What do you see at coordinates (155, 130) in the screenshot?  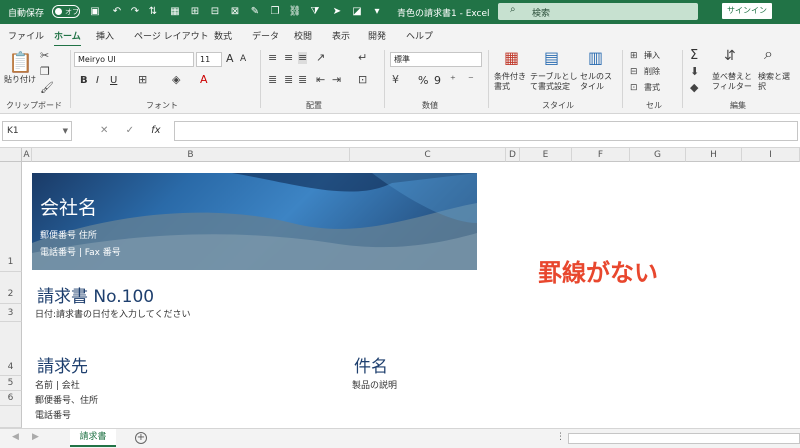 I see `insert-function-icon: fx` at bounding box center [155, 130].